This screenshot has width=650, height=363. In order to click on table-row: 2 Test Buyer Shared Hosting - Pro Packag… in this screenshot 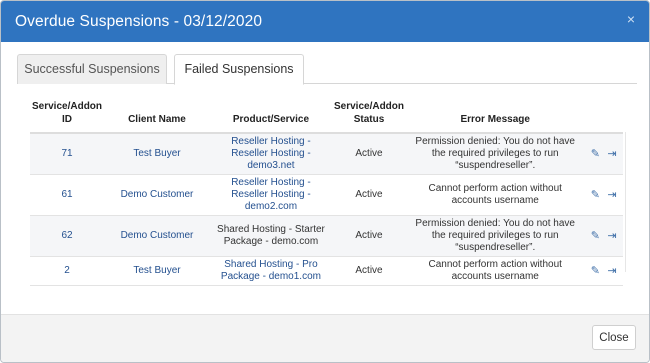, I will do `click(326, 271)`.